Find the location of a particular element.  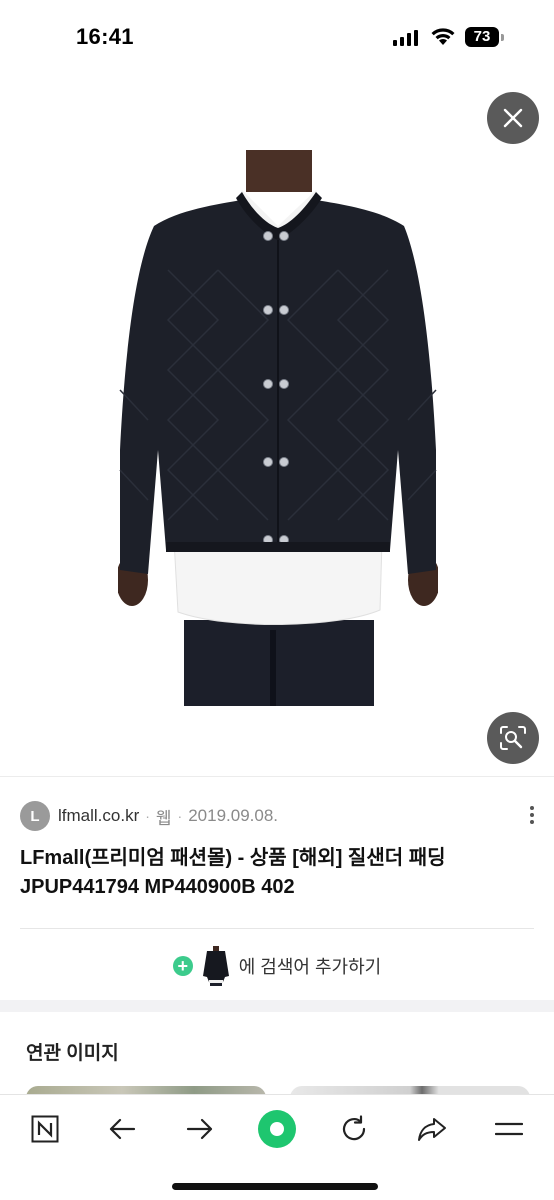

source-avatar: L is located at coordinates (35, 816).